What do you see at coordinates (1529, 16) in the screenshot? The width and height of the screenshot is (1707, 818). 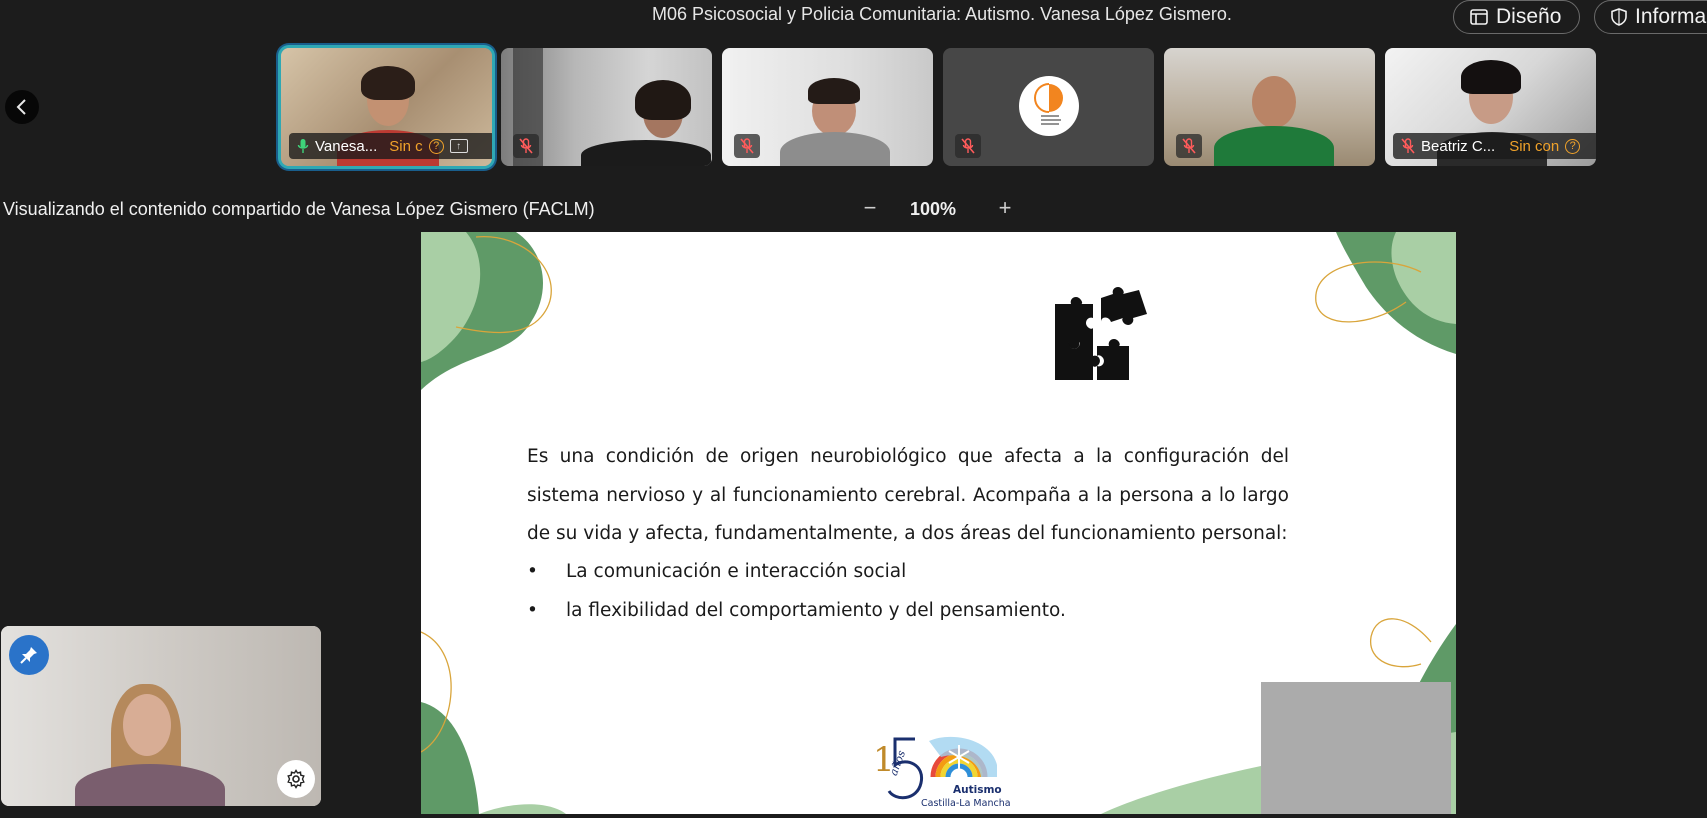 I see `layout-button-label: Diseño` at bounding box center [1529, 16].